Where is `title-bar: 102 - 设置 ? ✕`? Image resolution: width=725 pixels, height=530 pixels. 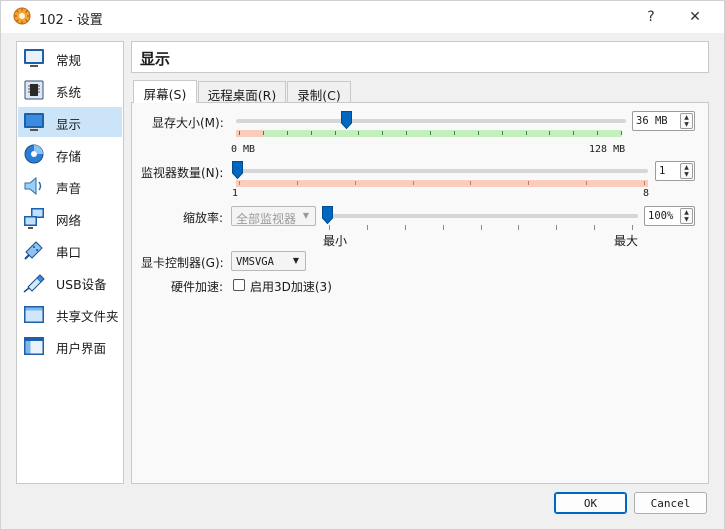 title-bar: 102 - 设置 ? ✕ is located at coordinates (362, 17).